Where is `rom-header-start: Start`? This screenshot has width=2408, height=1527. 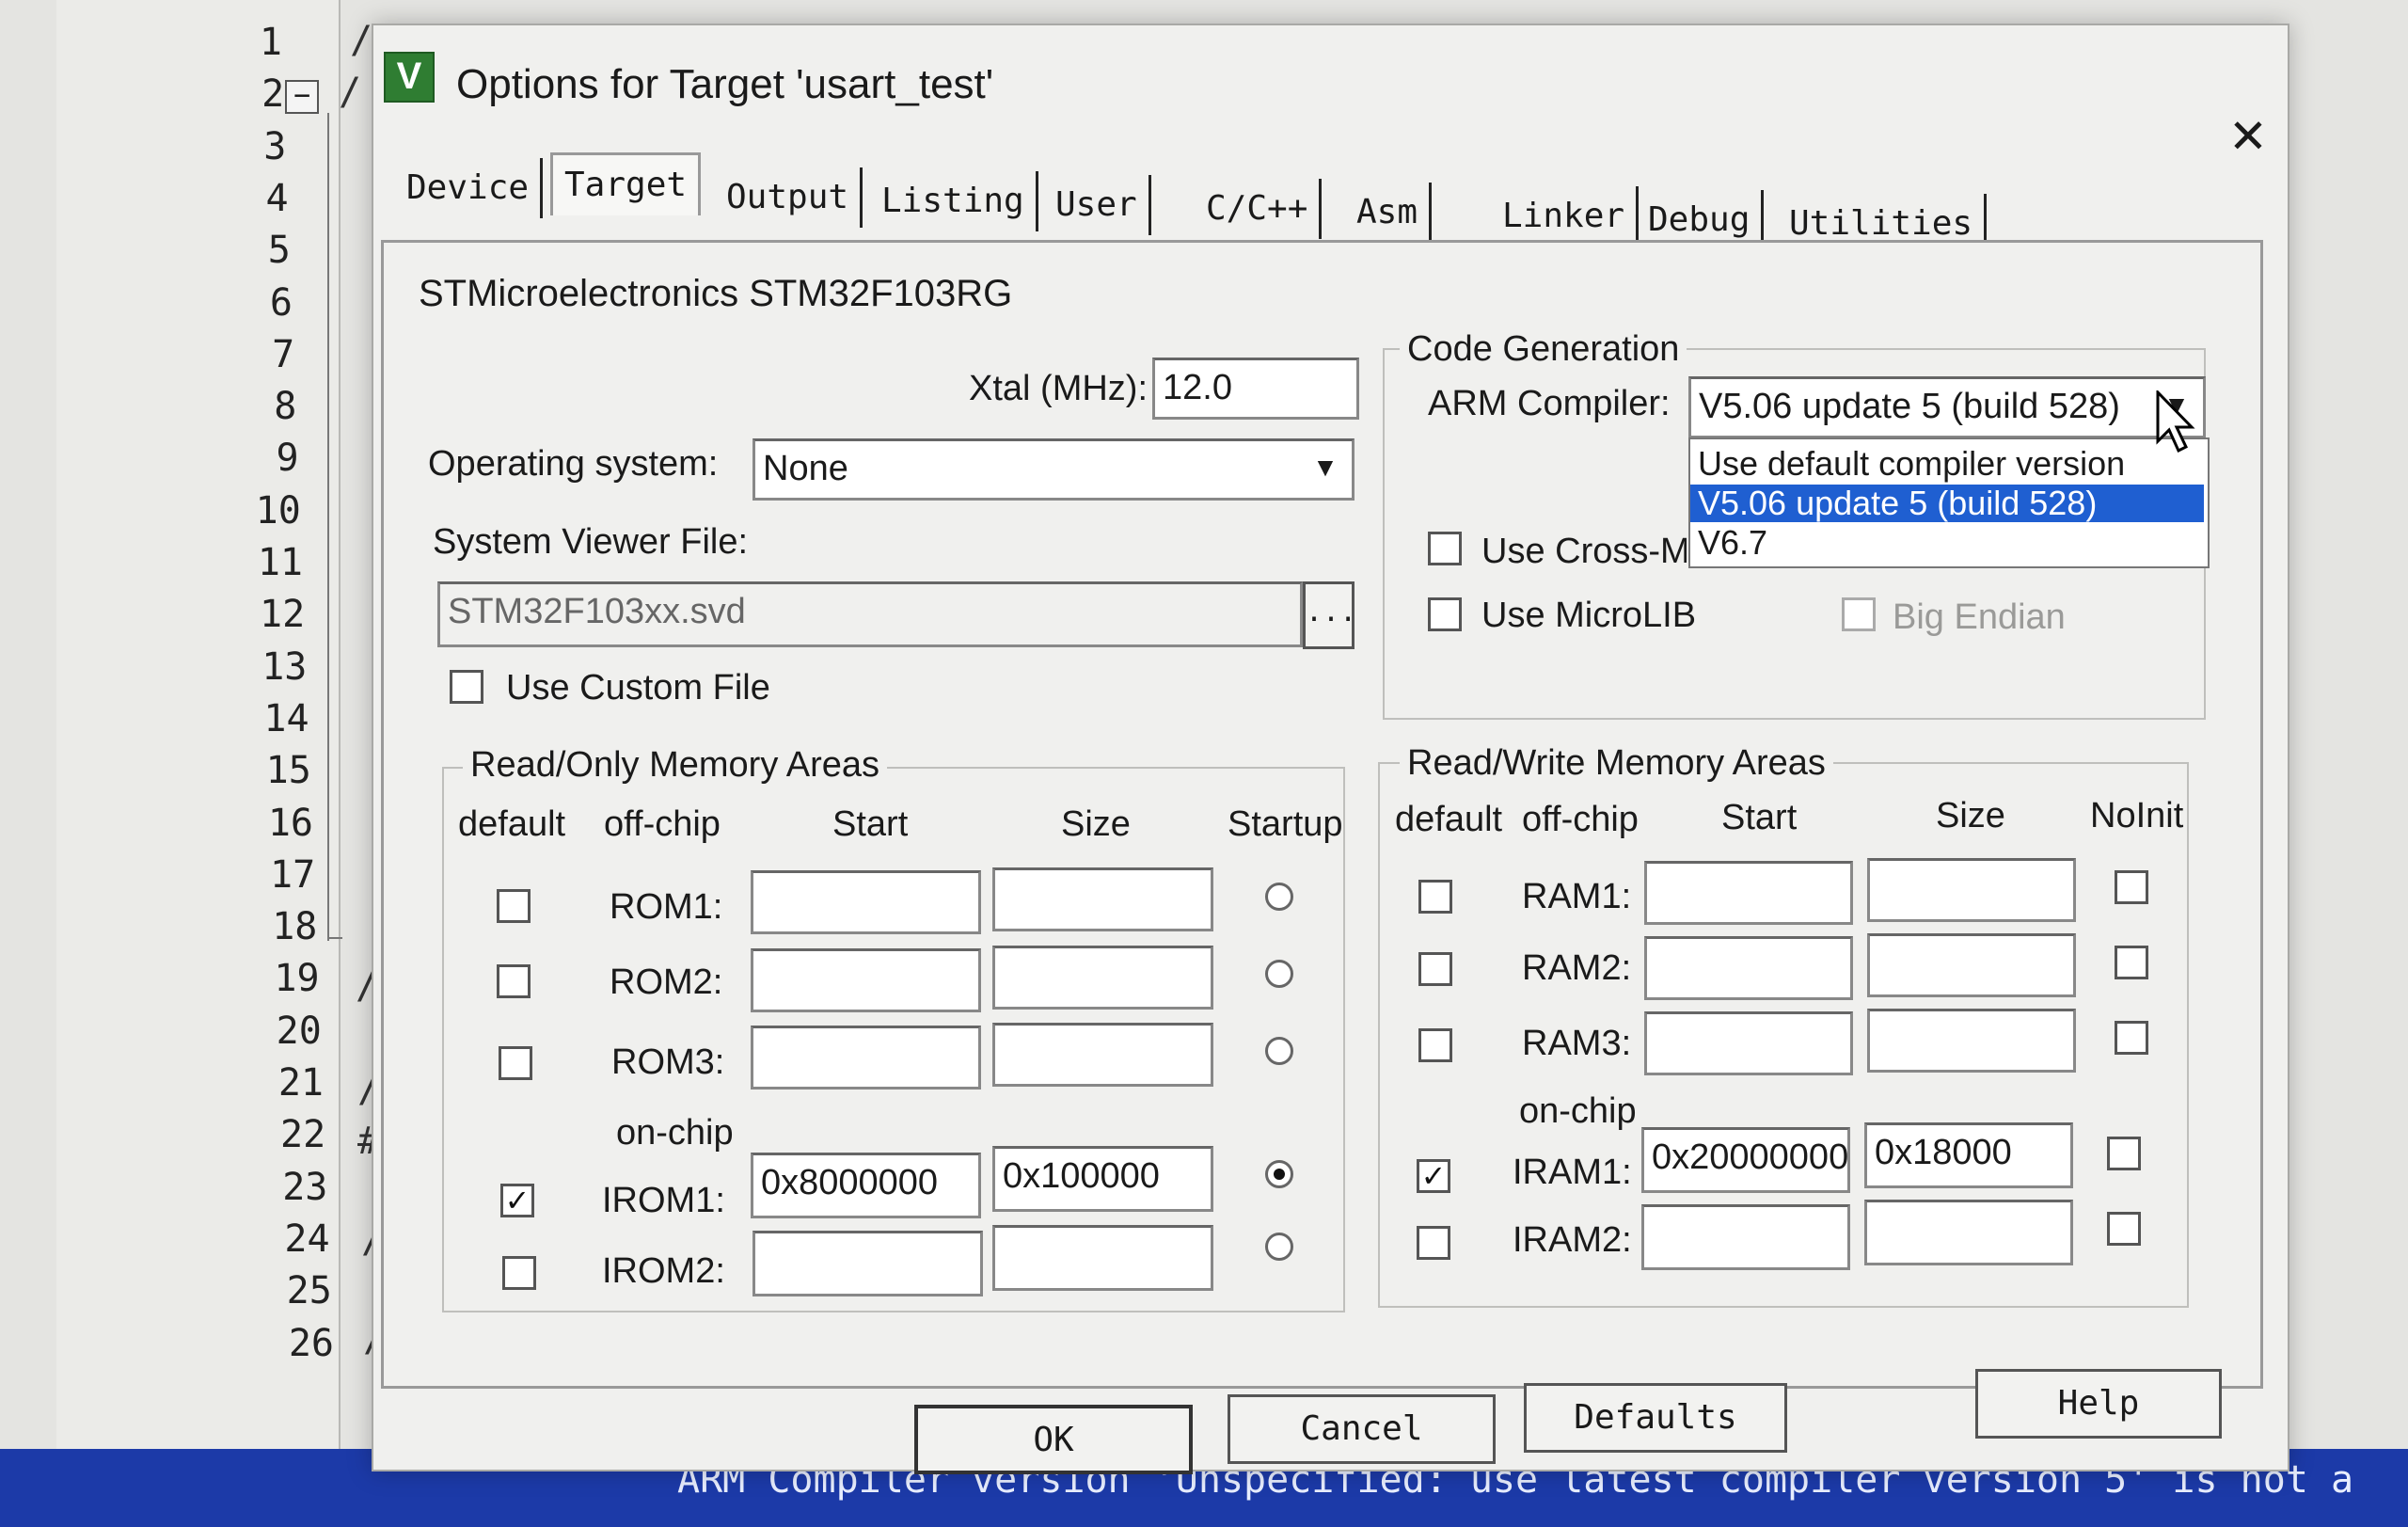
rom-header-start: Start is located at coordinates (871, 824).